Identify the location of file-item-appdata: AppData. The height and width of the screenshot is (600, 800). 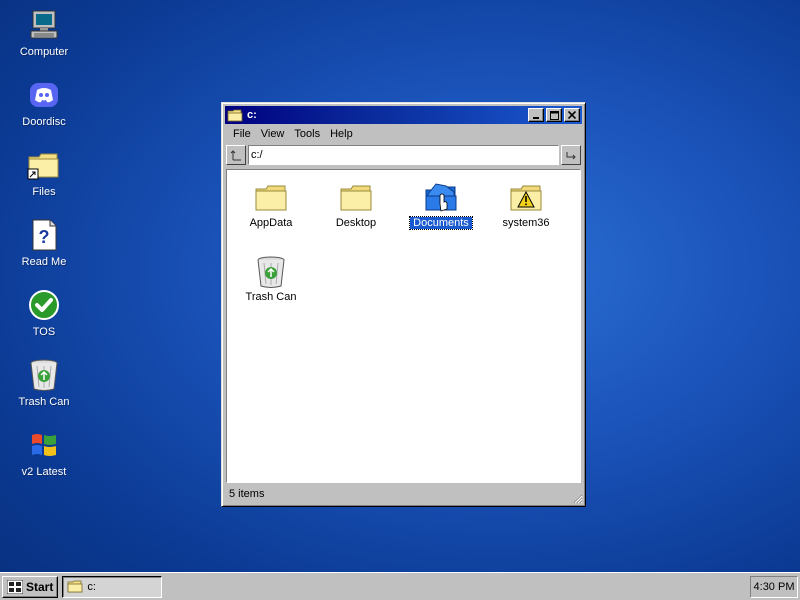
(271, 214).